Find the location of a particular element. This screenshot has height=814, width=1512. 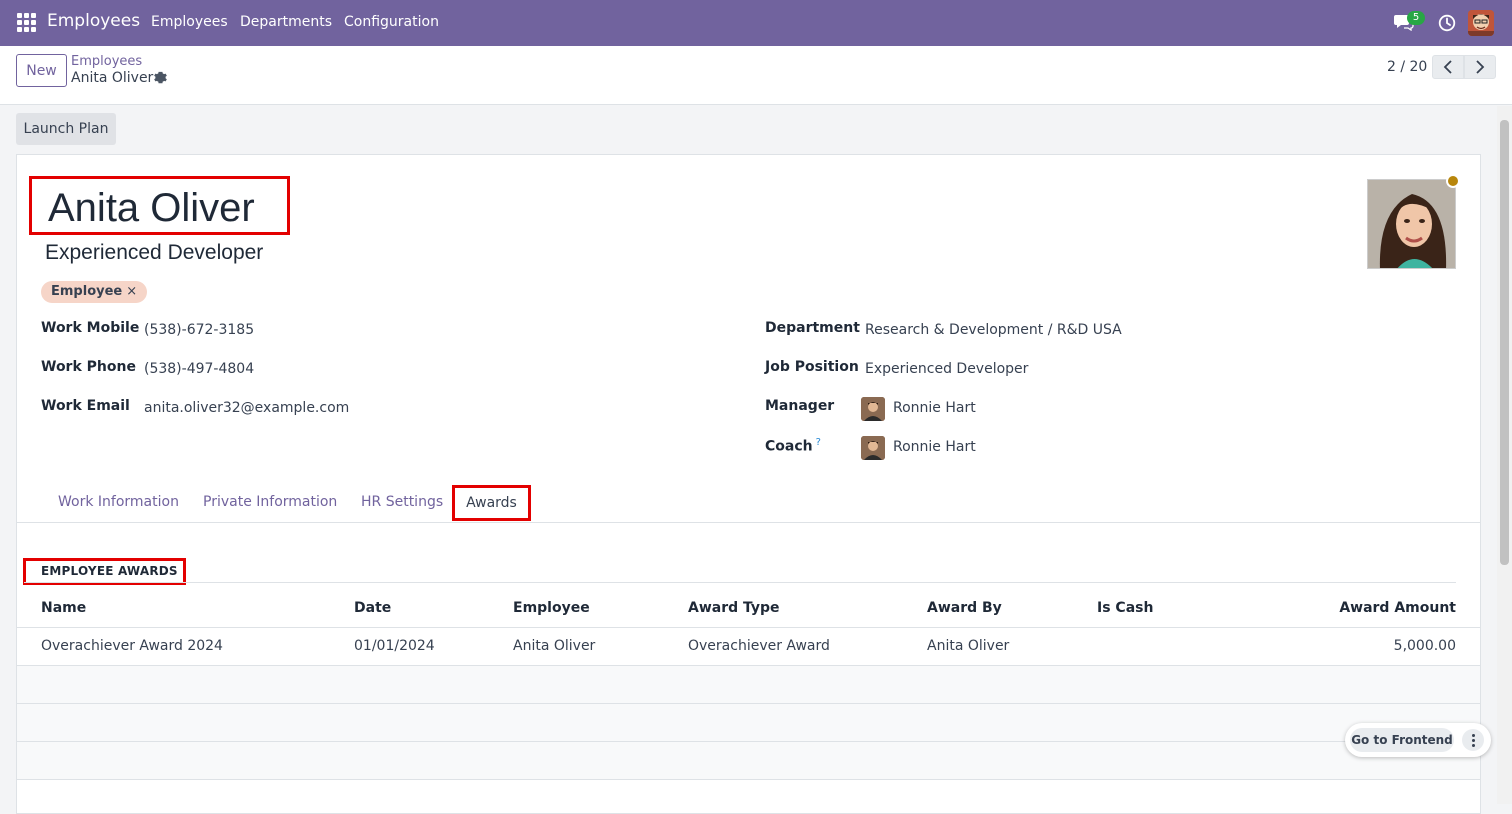

menu-employees: Employees is located at coordinates (189, 22).